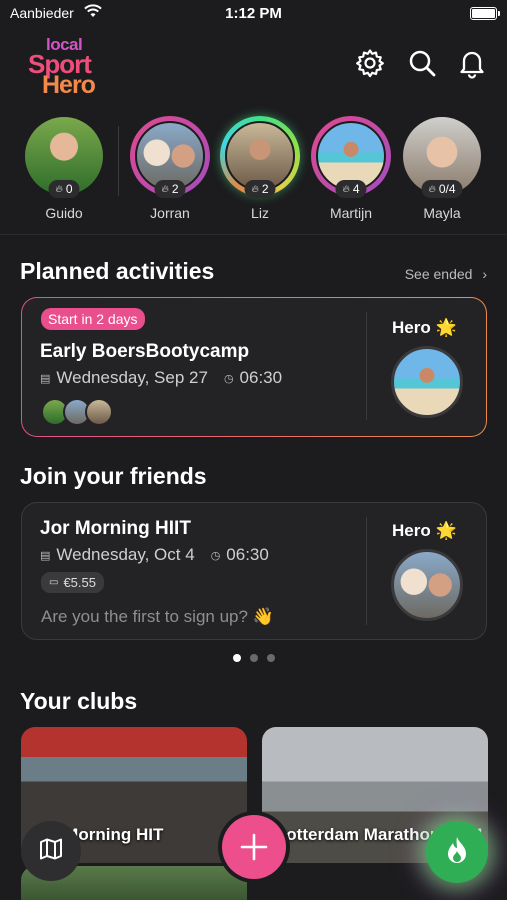 Image resolution: width=507 pixels, height=900 pixels. I want to click on clock: 1:12 PM, so click(253, 13).